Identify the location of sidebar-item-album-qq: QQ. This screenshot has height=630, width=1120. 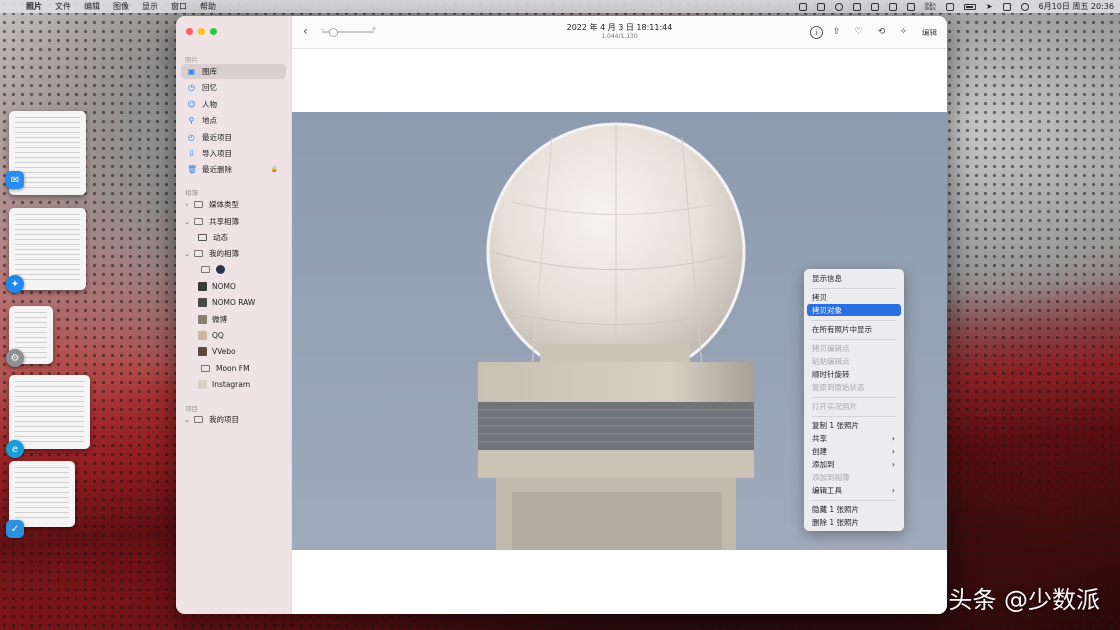
(233, 335).